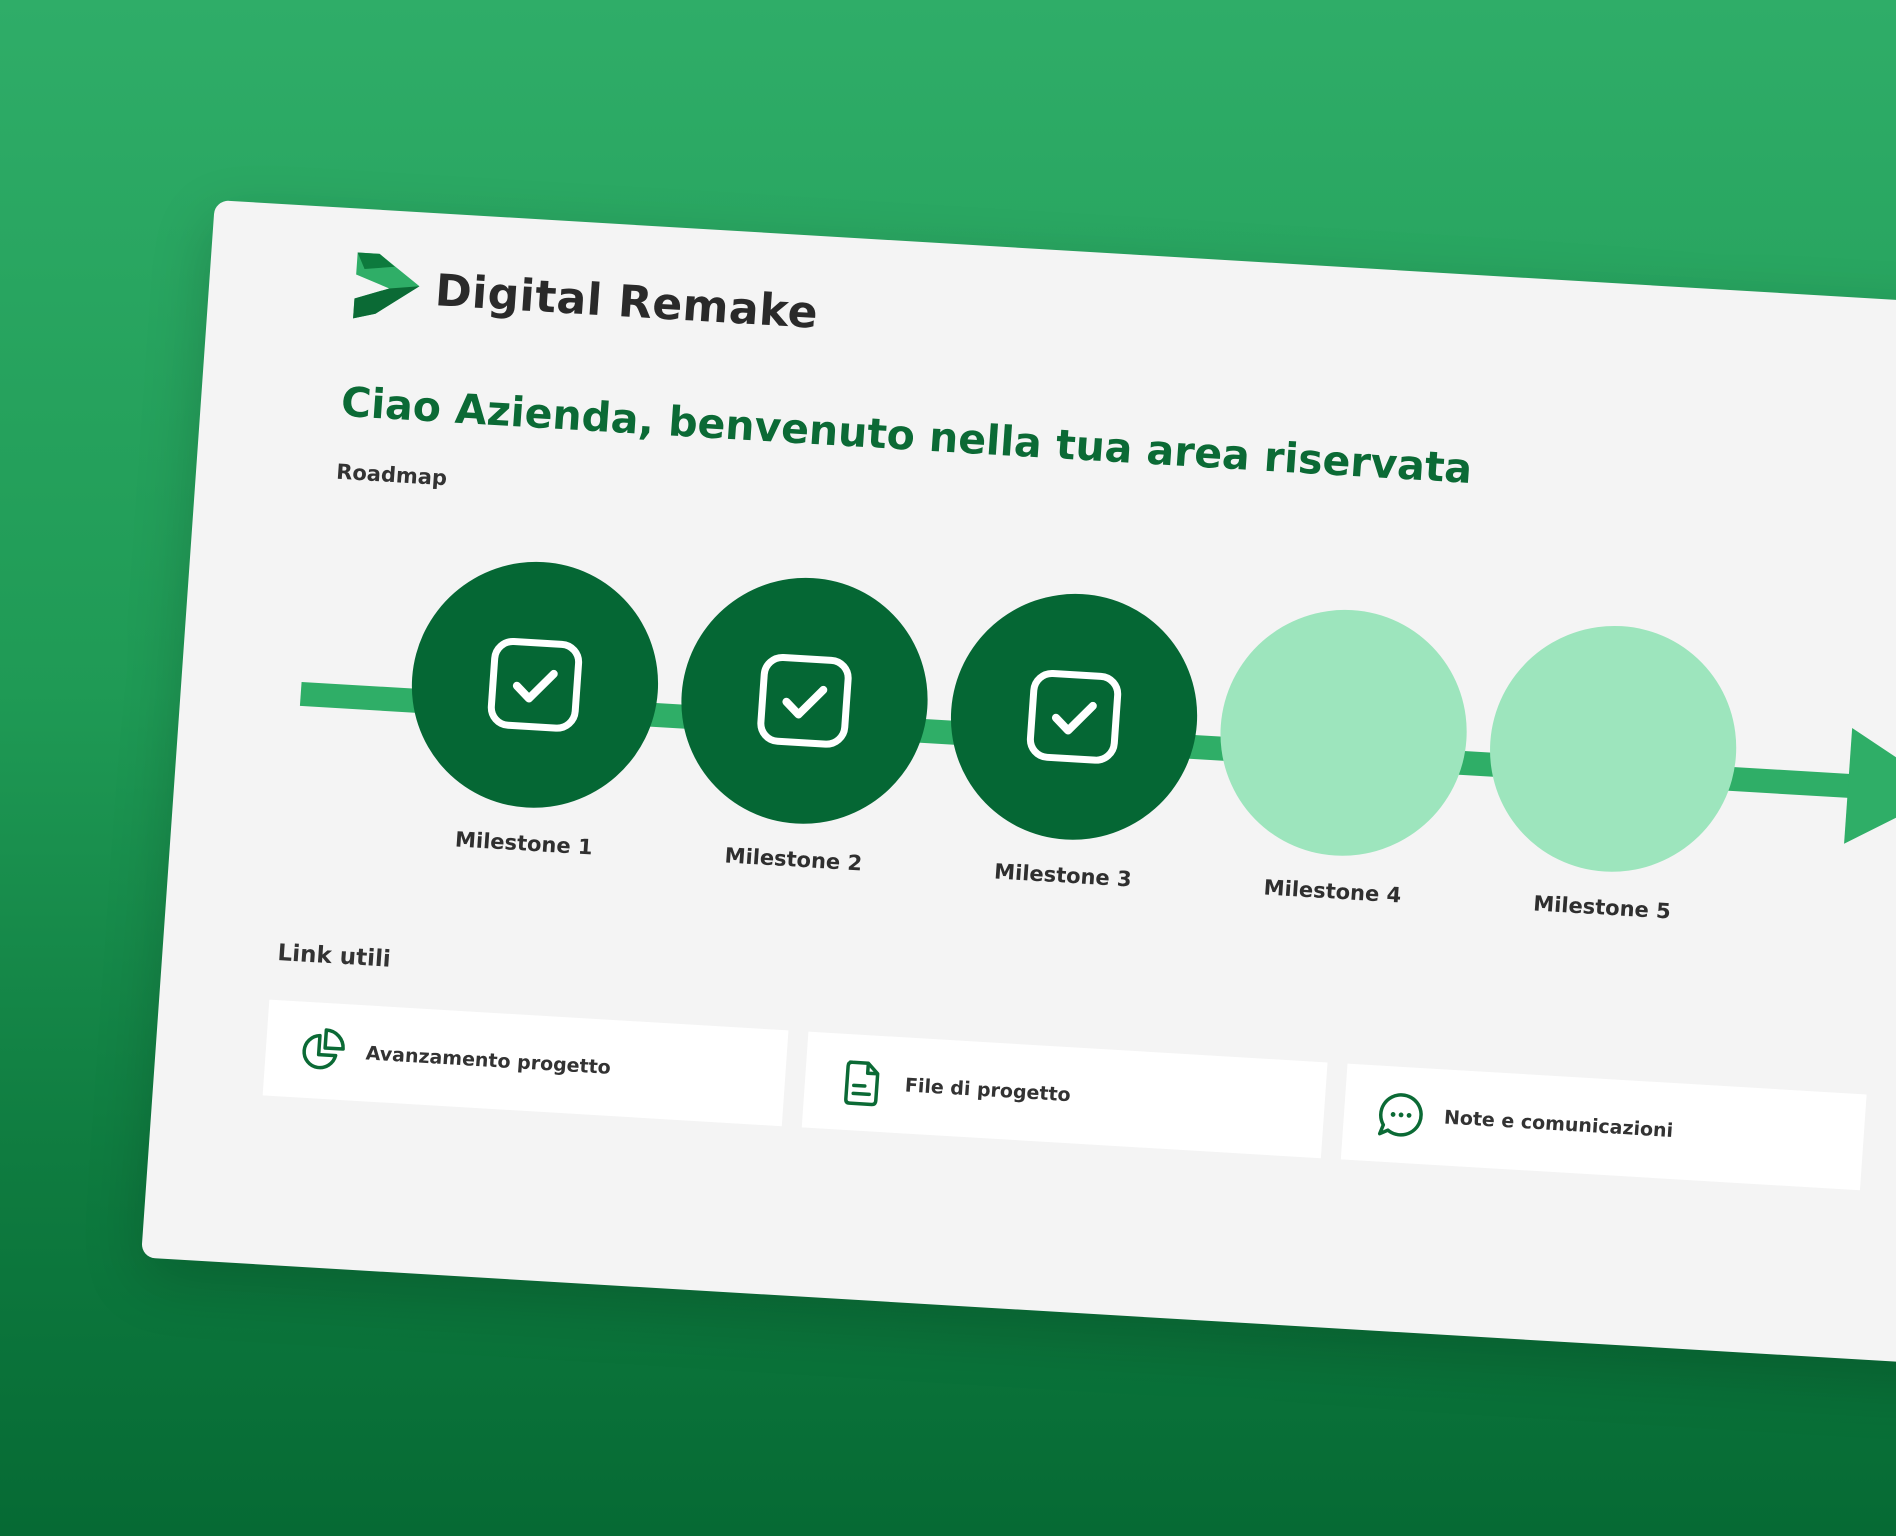 Image resolution: width=1896 pixels, height=1536 pixels. Describe the element at coordinates (626, 301) in the screenshot. I see `brand-name: Digital Remake` at that location.